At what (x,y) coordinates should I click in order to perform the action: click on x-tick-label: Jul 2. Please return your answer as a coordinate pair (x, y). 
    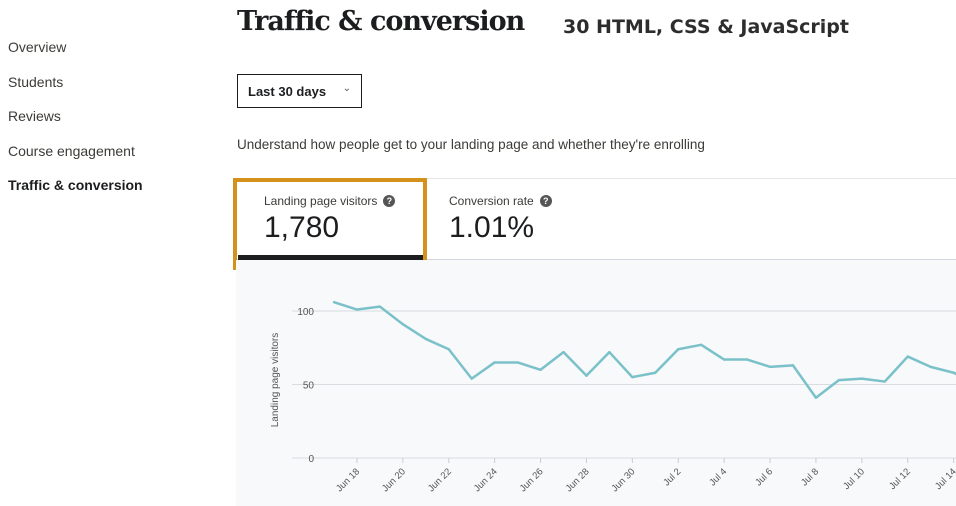
    Looking at the image, I should click on (672, 477).